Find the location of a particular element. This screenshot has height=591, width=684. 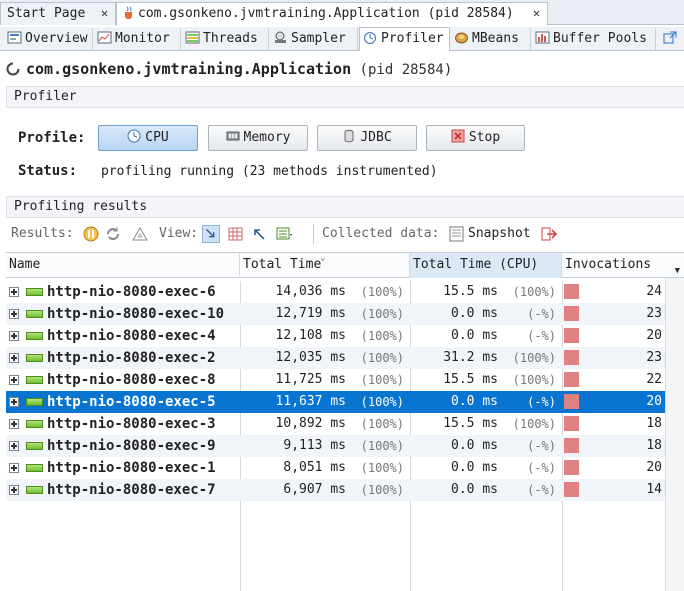

tab-threads: Threads is located at coordinates (225, 39).